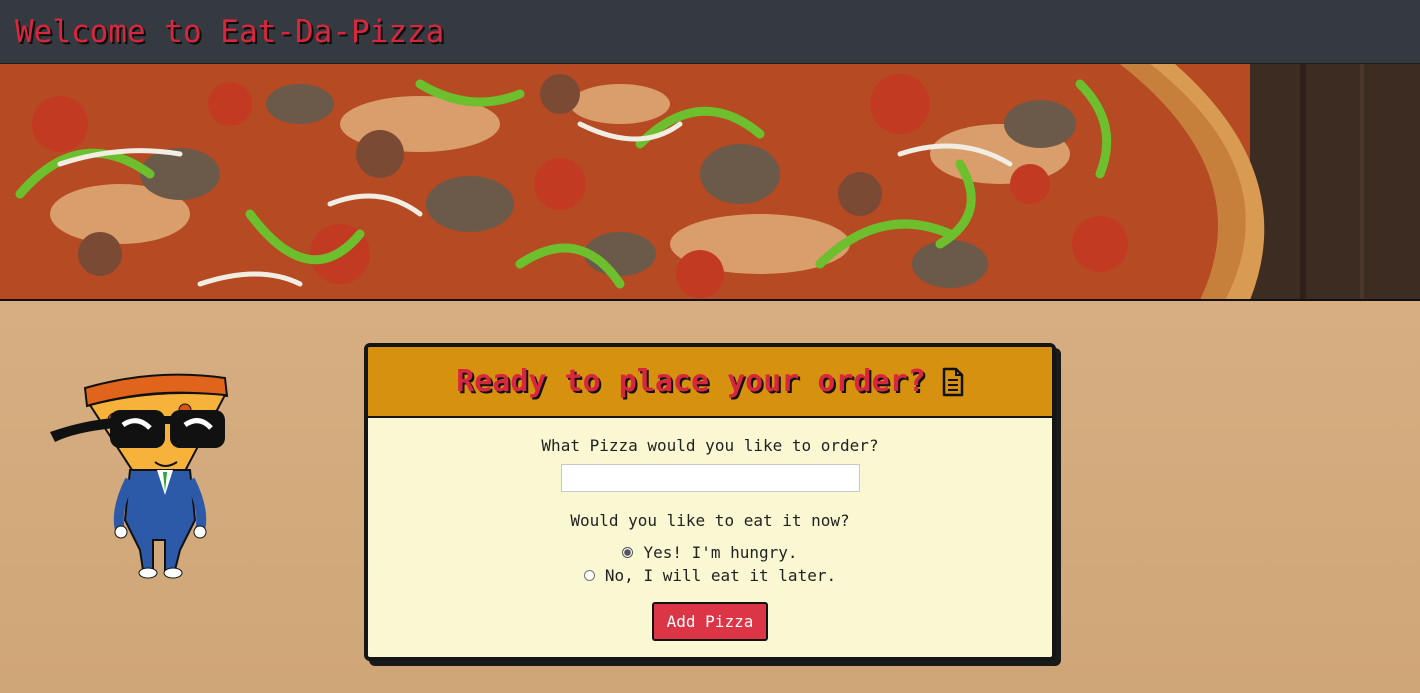  I want to click on pizza-slice-character-icon, so click(139, 476).